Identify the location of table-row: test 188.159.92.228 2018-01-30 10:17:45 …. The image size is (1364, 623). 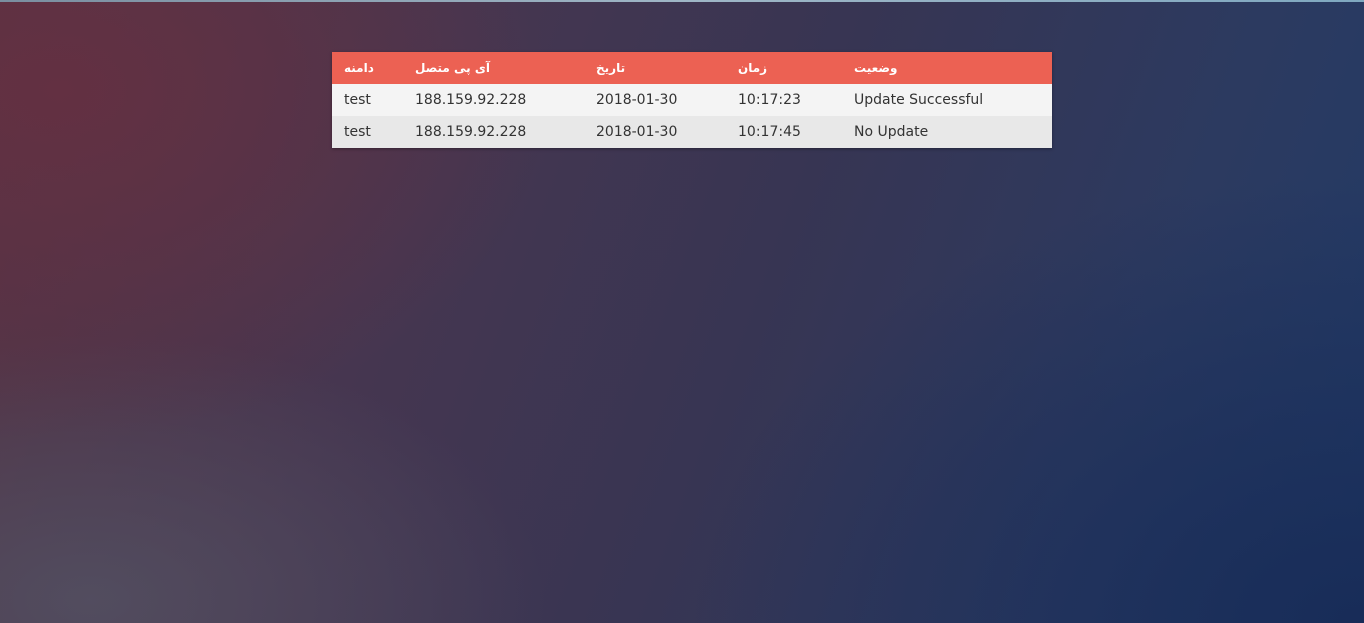
(692, 132).